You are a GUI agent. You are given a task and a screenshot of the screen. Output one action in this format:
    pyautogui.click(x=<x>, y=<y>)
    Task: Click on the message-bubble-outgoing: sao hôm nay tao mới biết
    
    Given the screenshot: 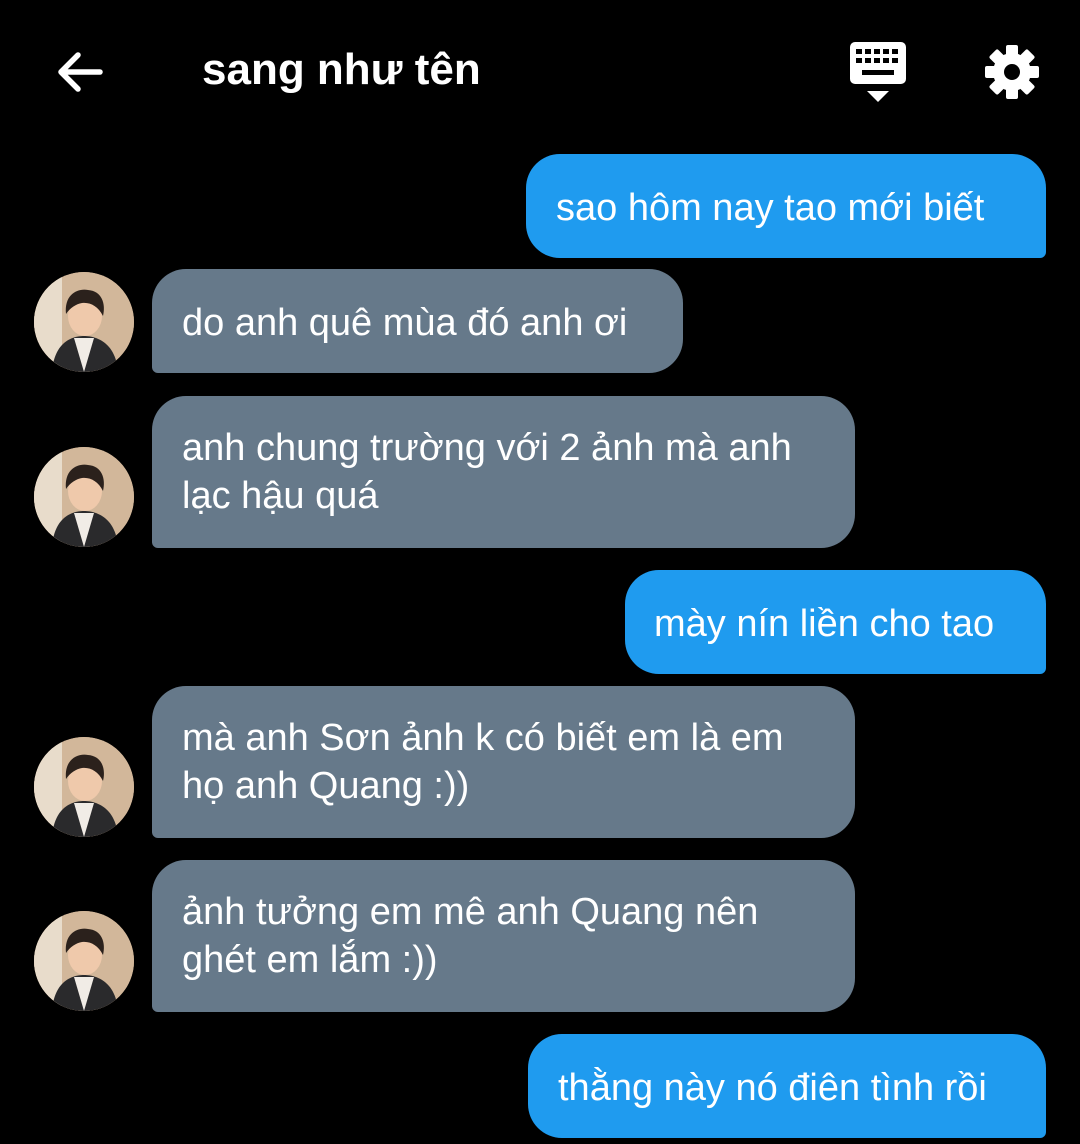 What is the action you would take?
    pyautogui.click(x=786, y=206)
    